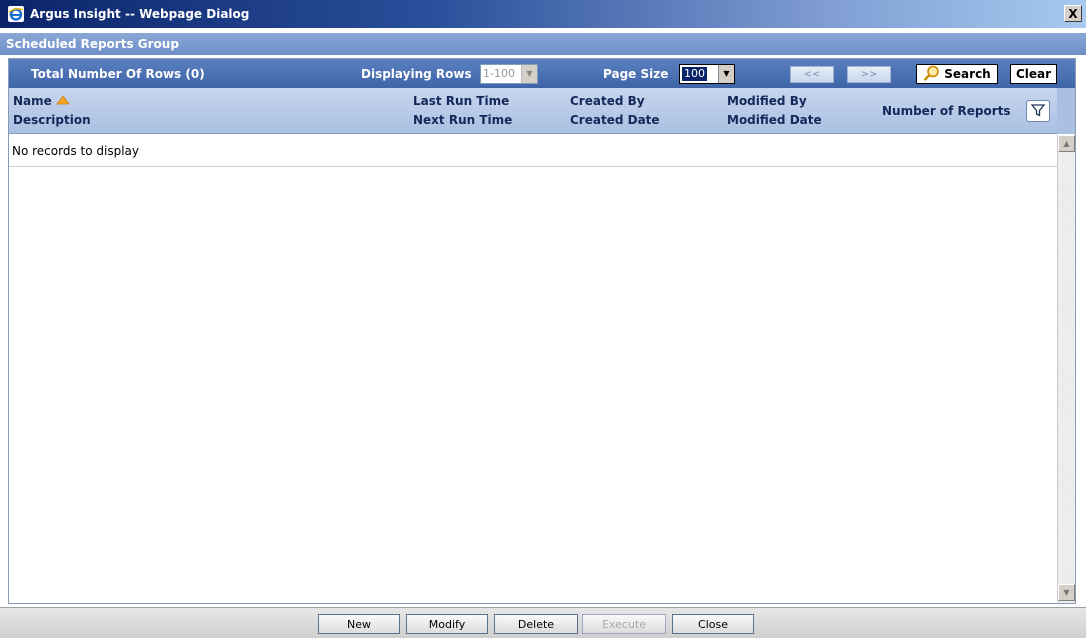 The width and height of the screenshot is (1086, 638). Describe the element at coordinates (533, 151) in the screenshot. I see `empty-message: No records to display` at that location.